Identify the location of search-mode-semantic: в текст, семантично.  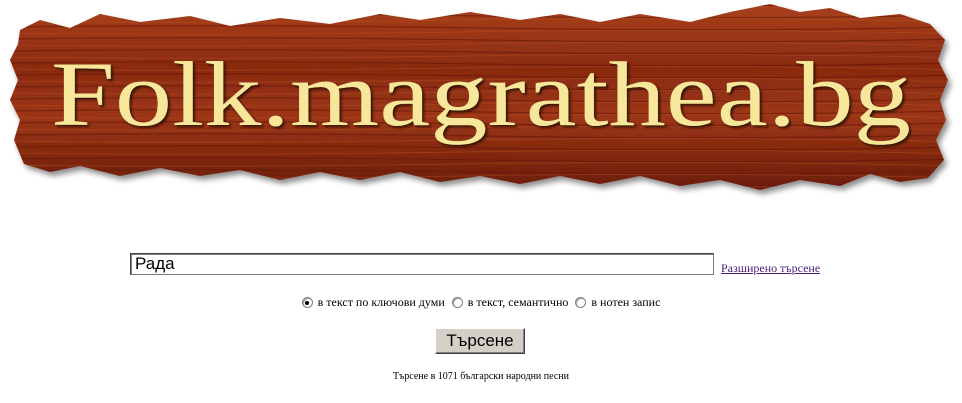
(510, 302).